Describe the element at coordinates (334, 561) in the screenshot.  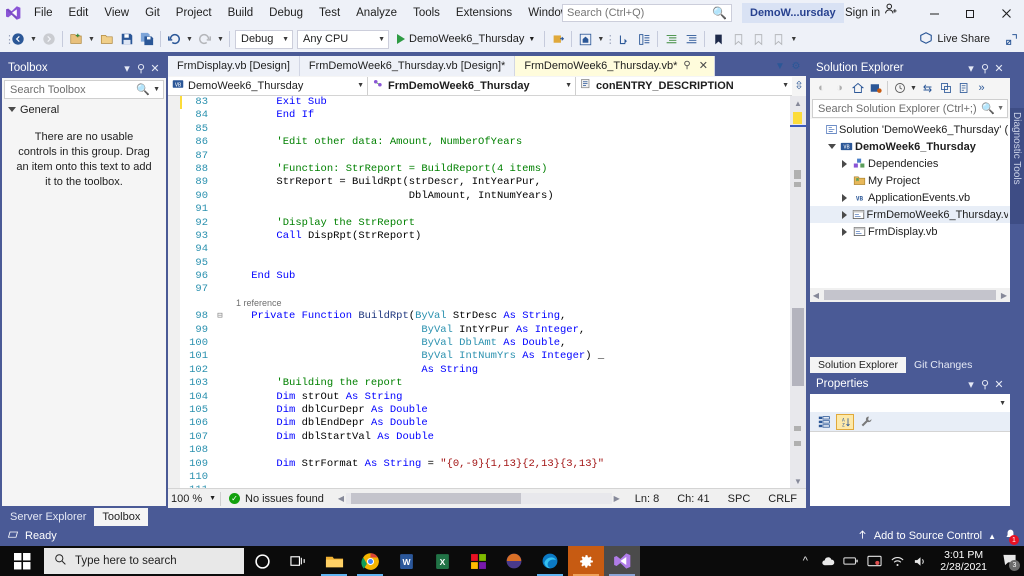
I see `taskbar-file-explorer-icon` at that location.